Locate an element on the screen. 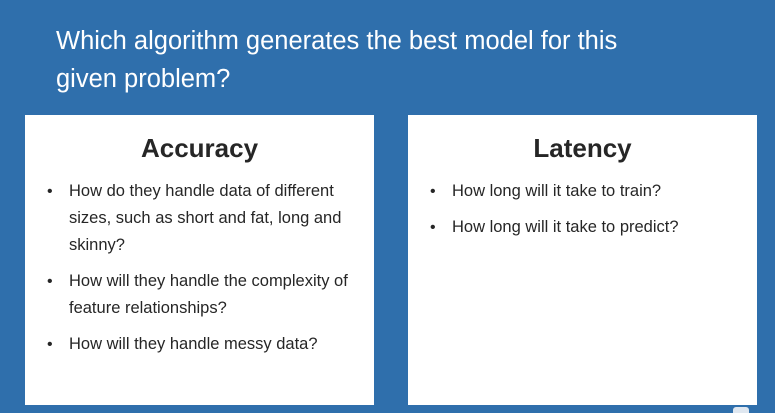 The width and height of the screenshot is (775, 413). list-item-text: How long will it take to train? is located at coordinates (557, 191).